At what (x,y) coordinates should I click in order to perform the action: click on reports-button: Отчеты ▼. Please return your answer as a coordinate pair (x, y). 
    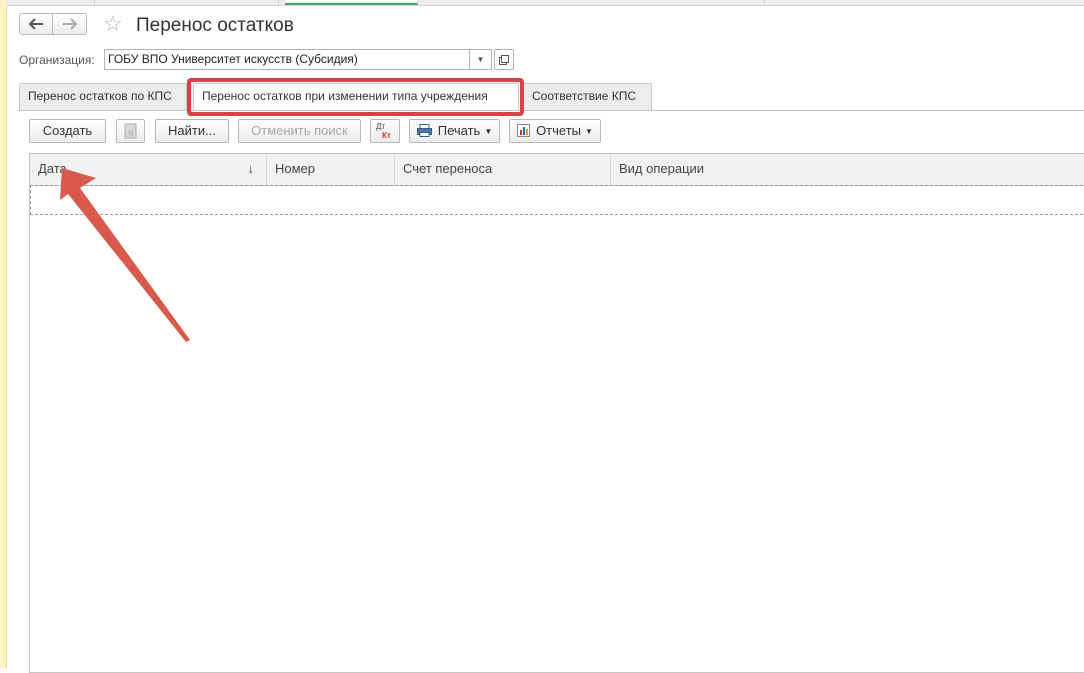
    Looking at the image, I should click on (555, 131).